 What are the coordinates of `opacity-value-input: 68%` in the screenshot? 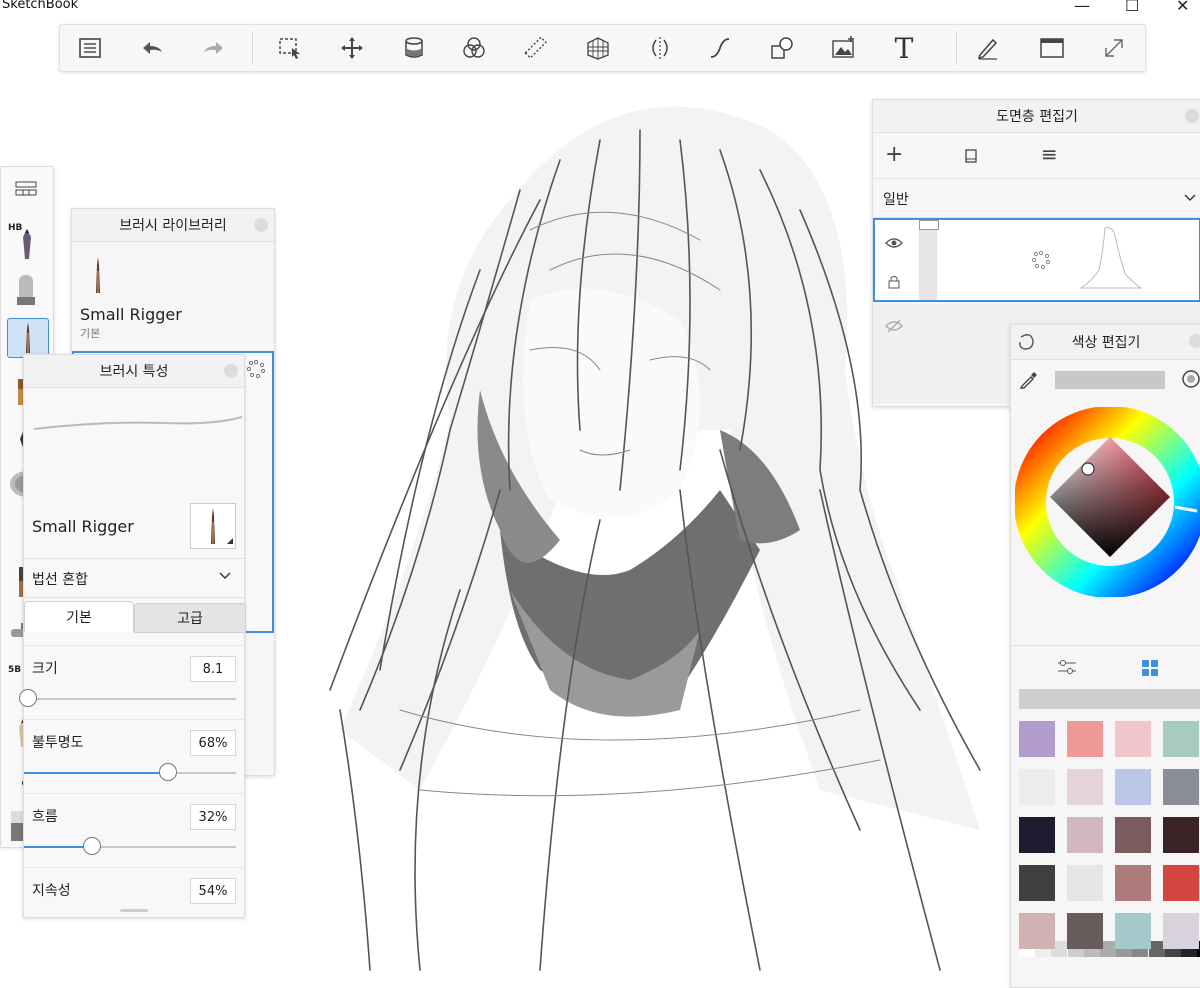 It's located at (213, 743).